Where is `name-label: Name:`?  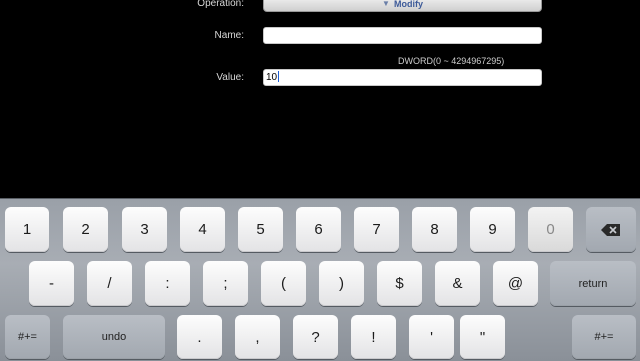
name-label: Name: is located at coordinates (229, 35).